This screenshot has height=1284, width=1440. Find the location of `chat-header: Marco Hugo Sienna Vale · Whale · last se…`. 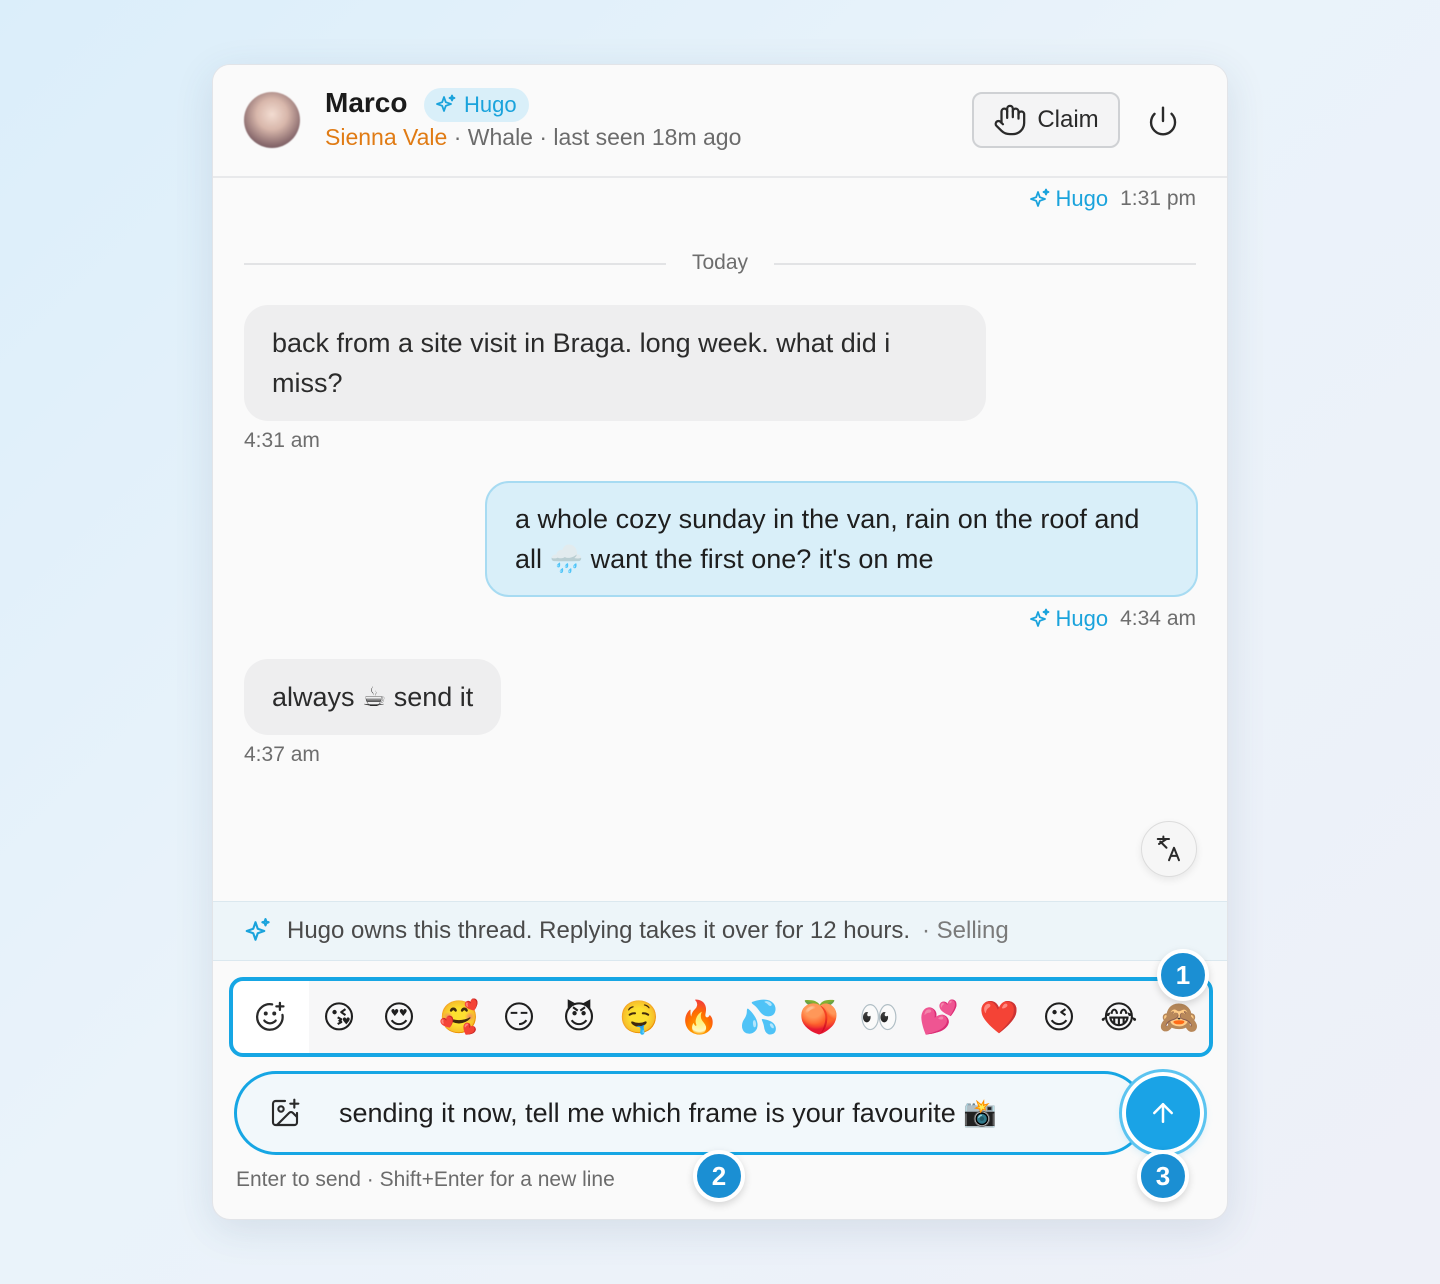

chat-header: Marco Hugo Sienna Vale · Whale · last se… is located at coordinates (720, 121).